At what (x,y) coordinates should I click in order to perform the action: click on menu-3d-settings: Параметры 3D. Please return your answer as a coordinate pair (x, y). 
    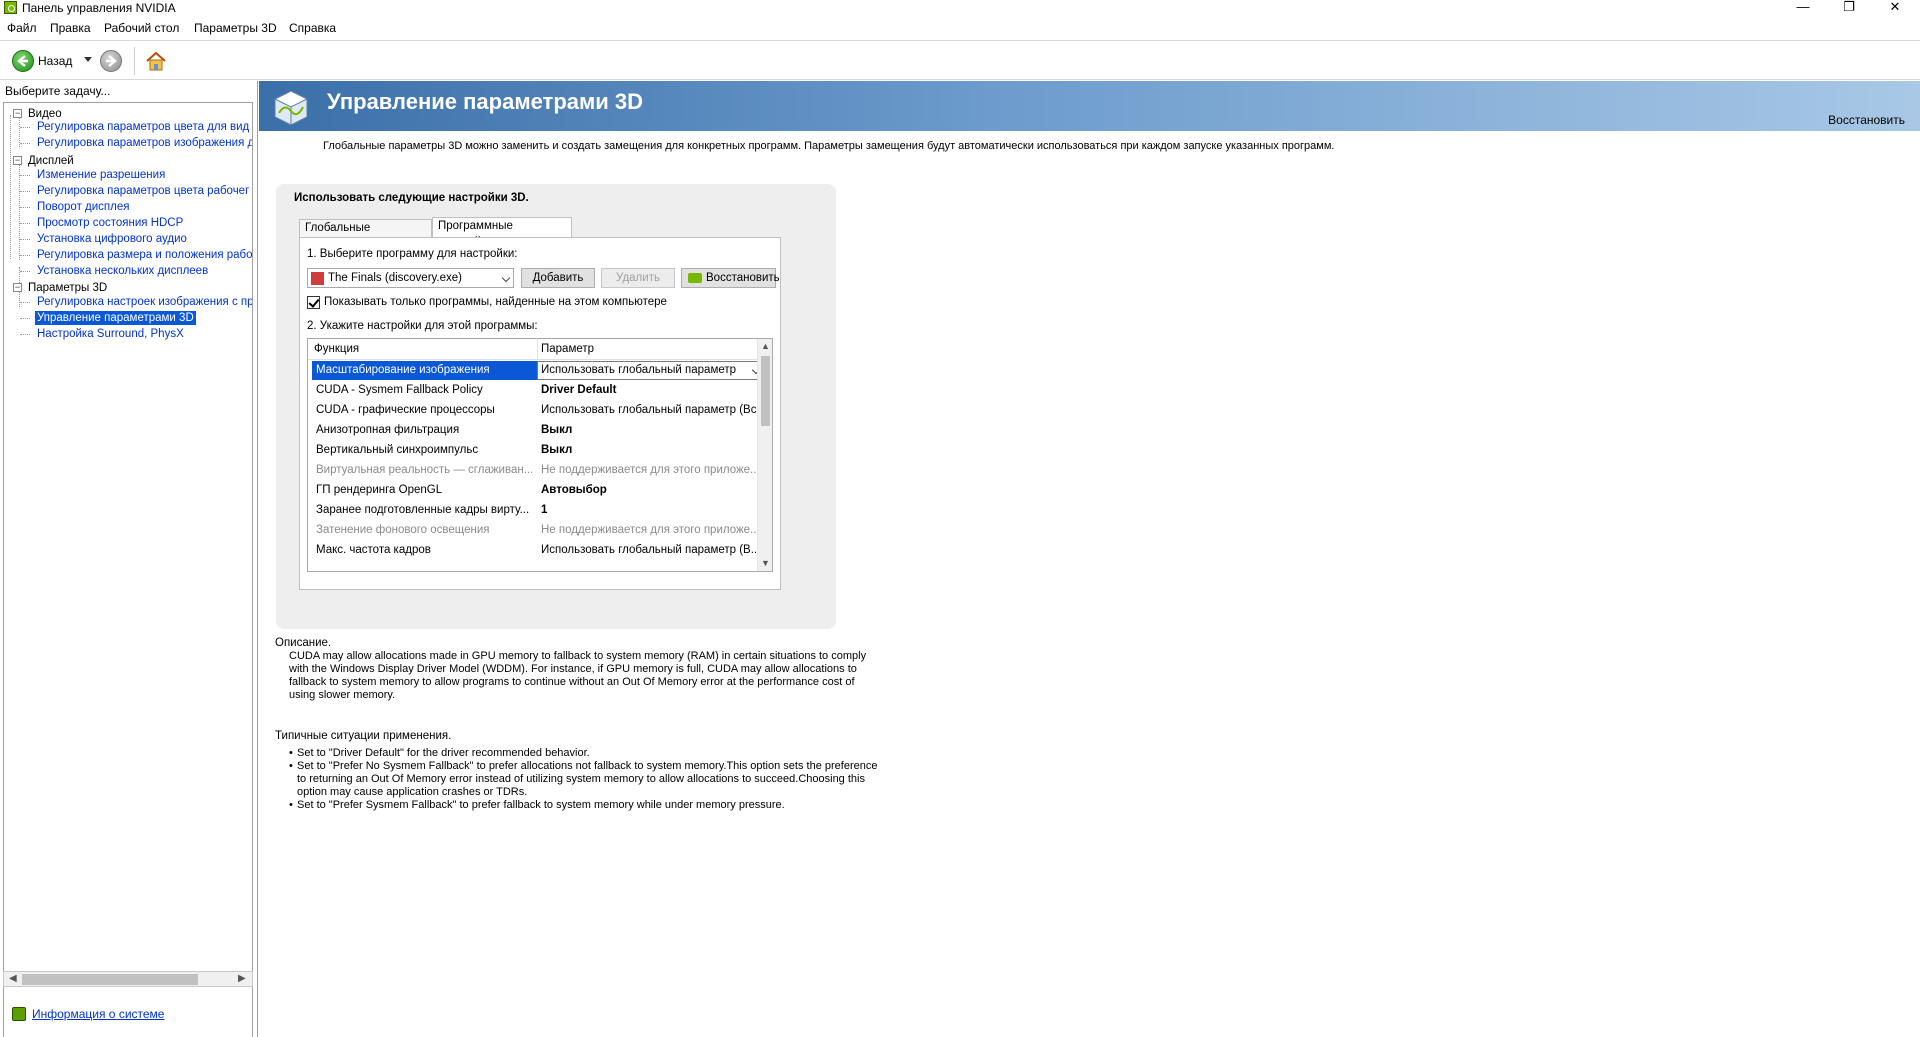
    Looking at the image, I should click on (235, 28).